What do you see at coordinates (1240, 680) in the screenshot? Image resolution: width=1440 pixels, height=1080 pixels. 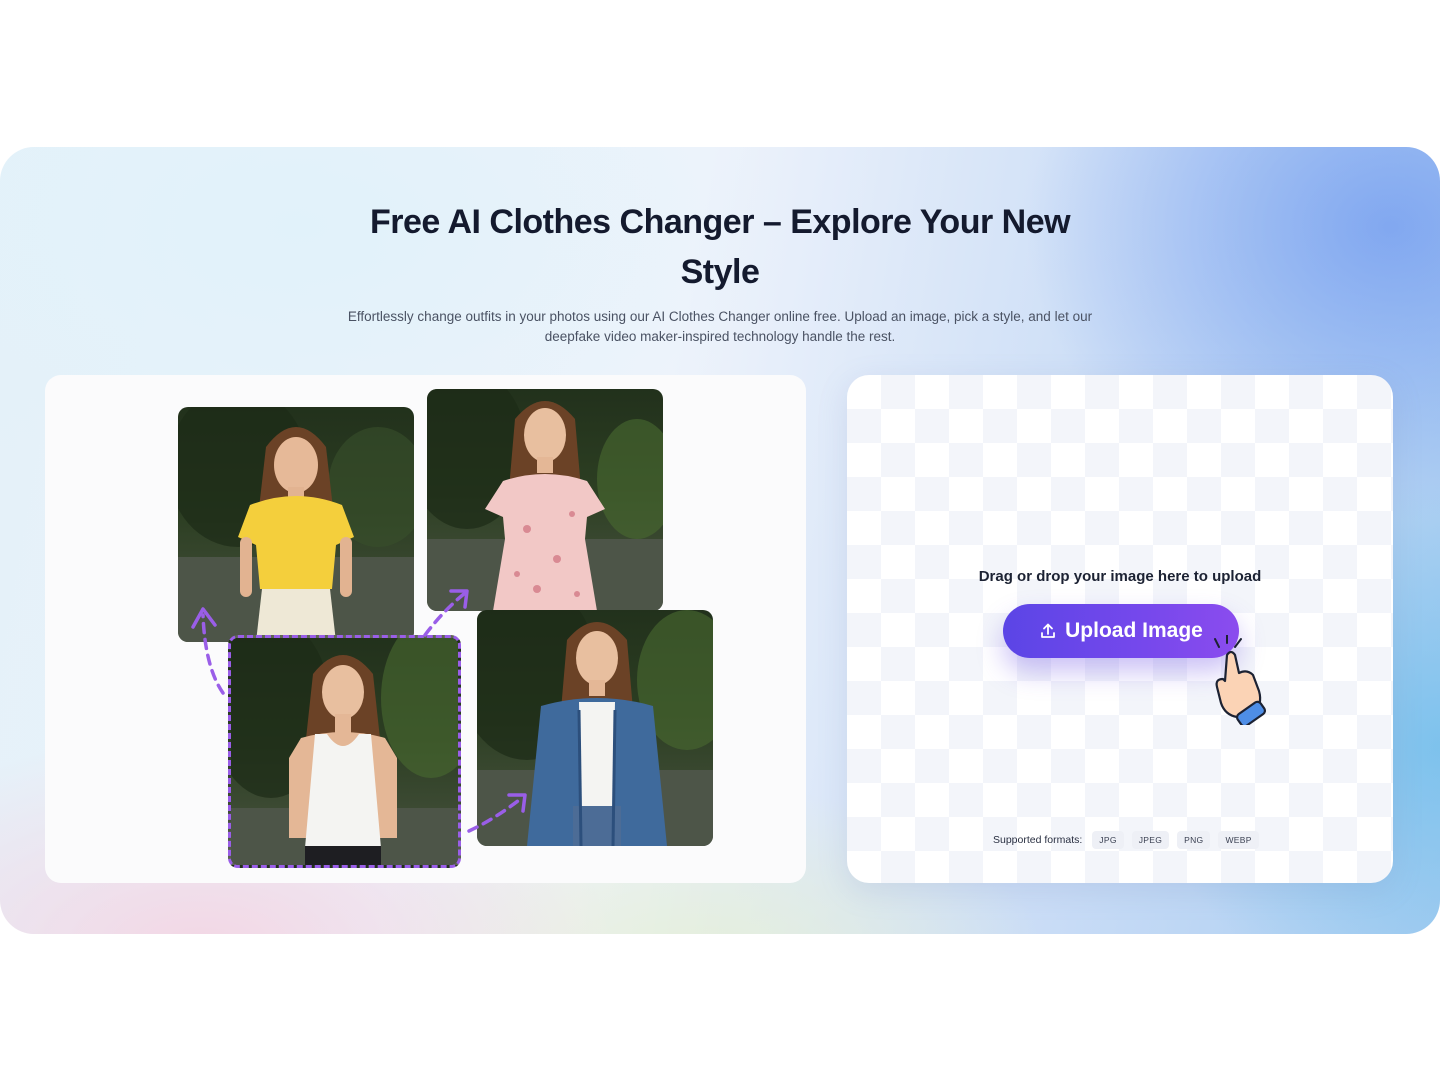 I see `pointing-hand-icon` at bounding box center [1240, 680].